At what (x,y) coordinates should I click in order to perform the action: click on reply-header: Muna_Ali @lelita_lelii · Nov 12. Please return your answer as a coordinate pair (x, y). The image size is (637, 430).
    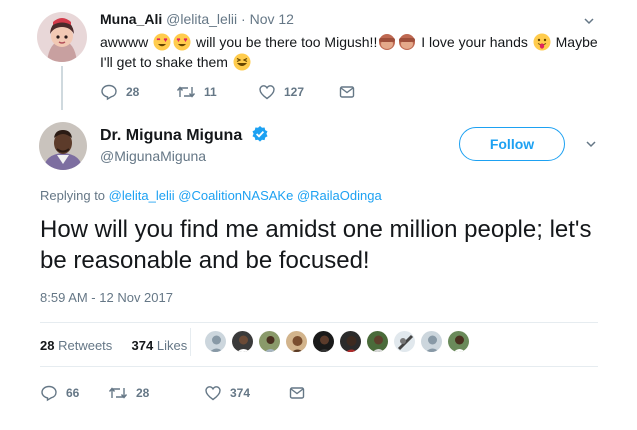
    Looking at the image, I should click on (197, 19).